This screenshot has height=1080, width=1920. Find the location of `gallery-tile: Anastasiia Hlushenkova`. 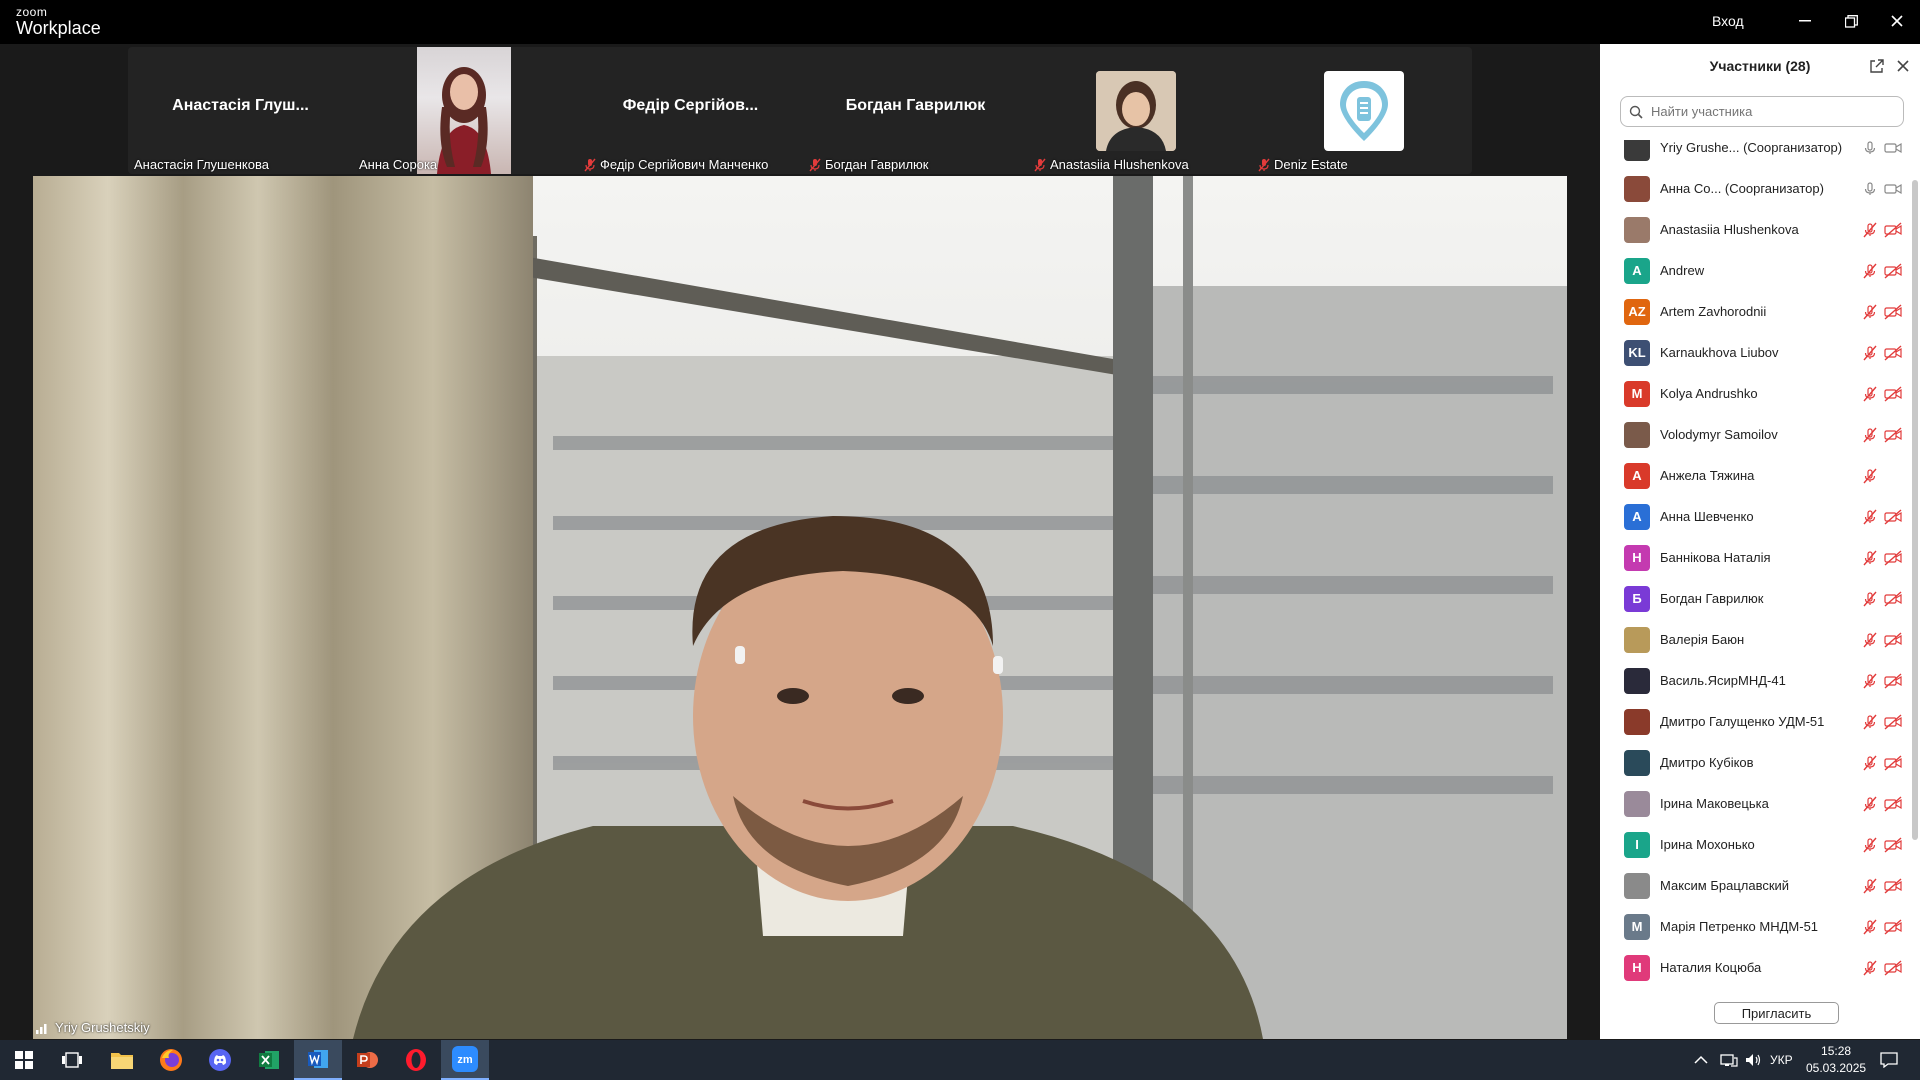

gallery-tile: Anastasiia Hlushenkova is located at coordinates (1140, 110).